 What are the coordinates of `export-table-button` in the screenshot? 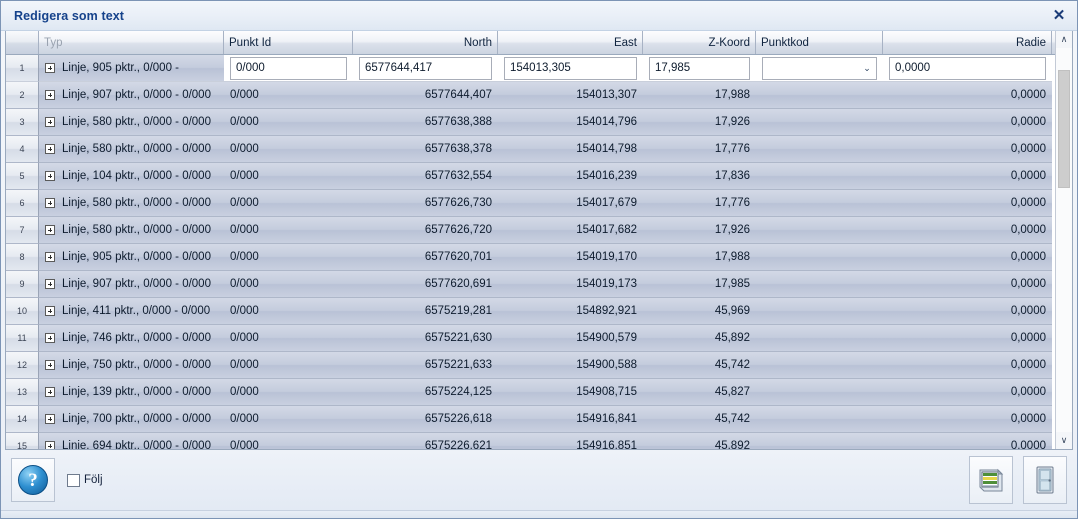 It's located at (991, 480).